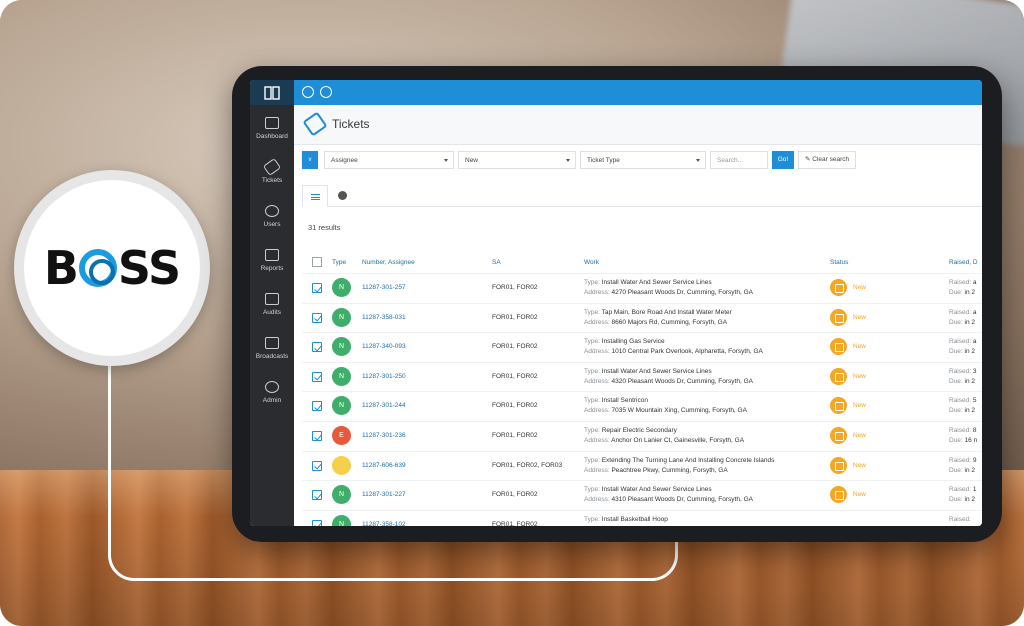 The image size is (1024, 626). What do you see at coordinates (272, 400) in the screenshot?
I see `sidebar-item-label: Admin` at bounding box center [272, 400].